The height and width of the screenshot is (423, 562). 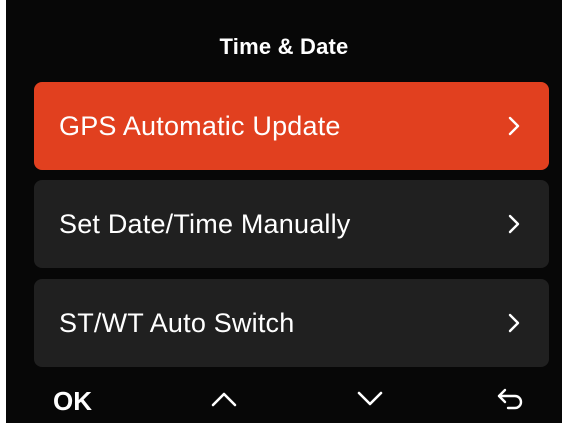 What do you see at coordinates (83, 401) in the screenshot?
I see `ok-button: OK` at bounding box center [83, 401].